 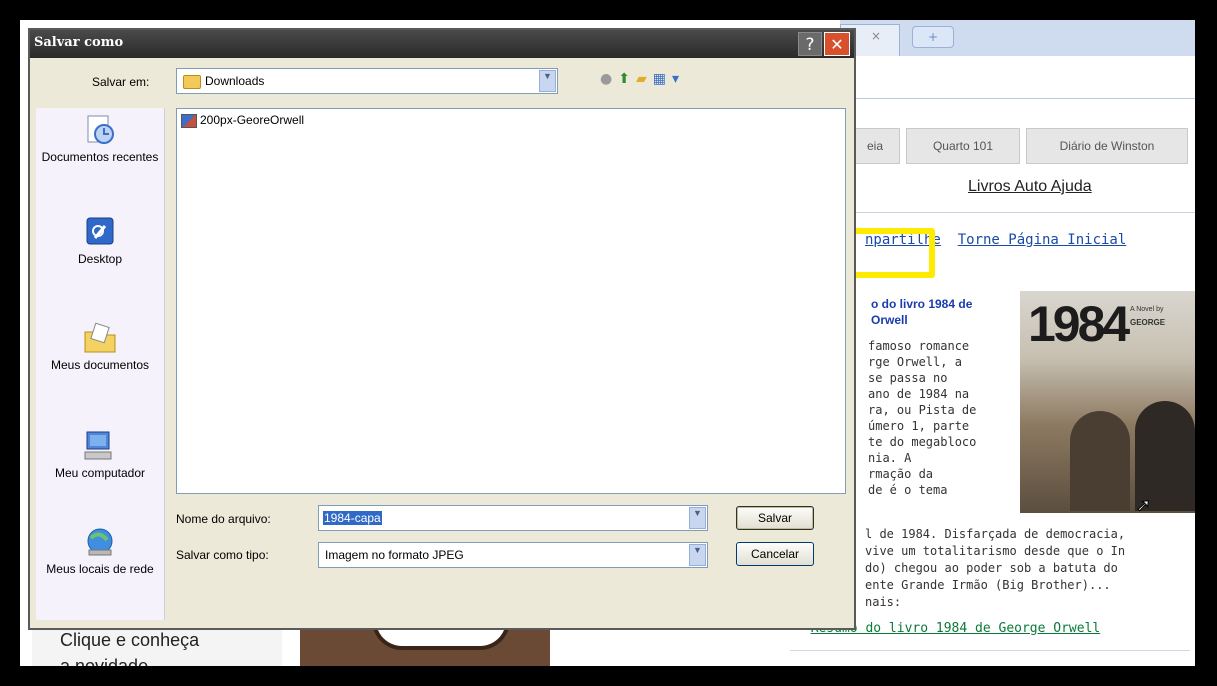 I want to click on desktop-icon, so click(x=100, y=231).